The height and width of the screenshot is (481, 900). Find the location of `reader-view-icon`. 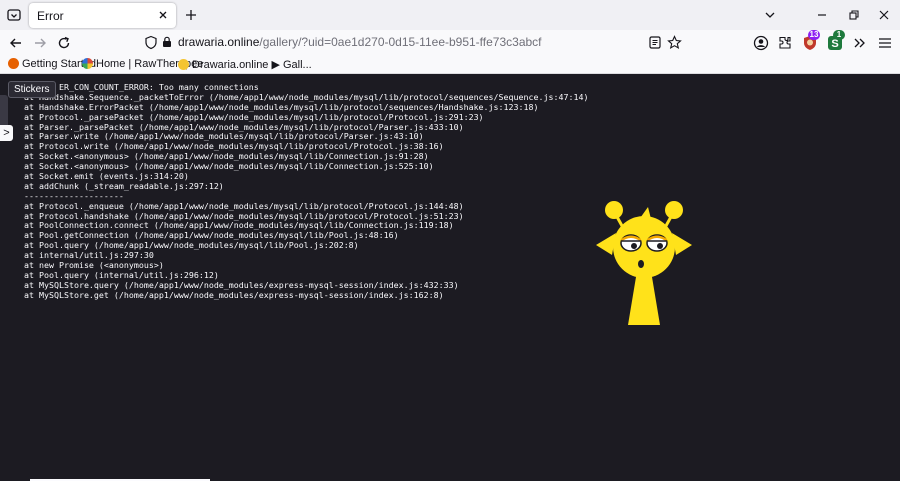

reader-view-icon is located at coordinates (655, 44).